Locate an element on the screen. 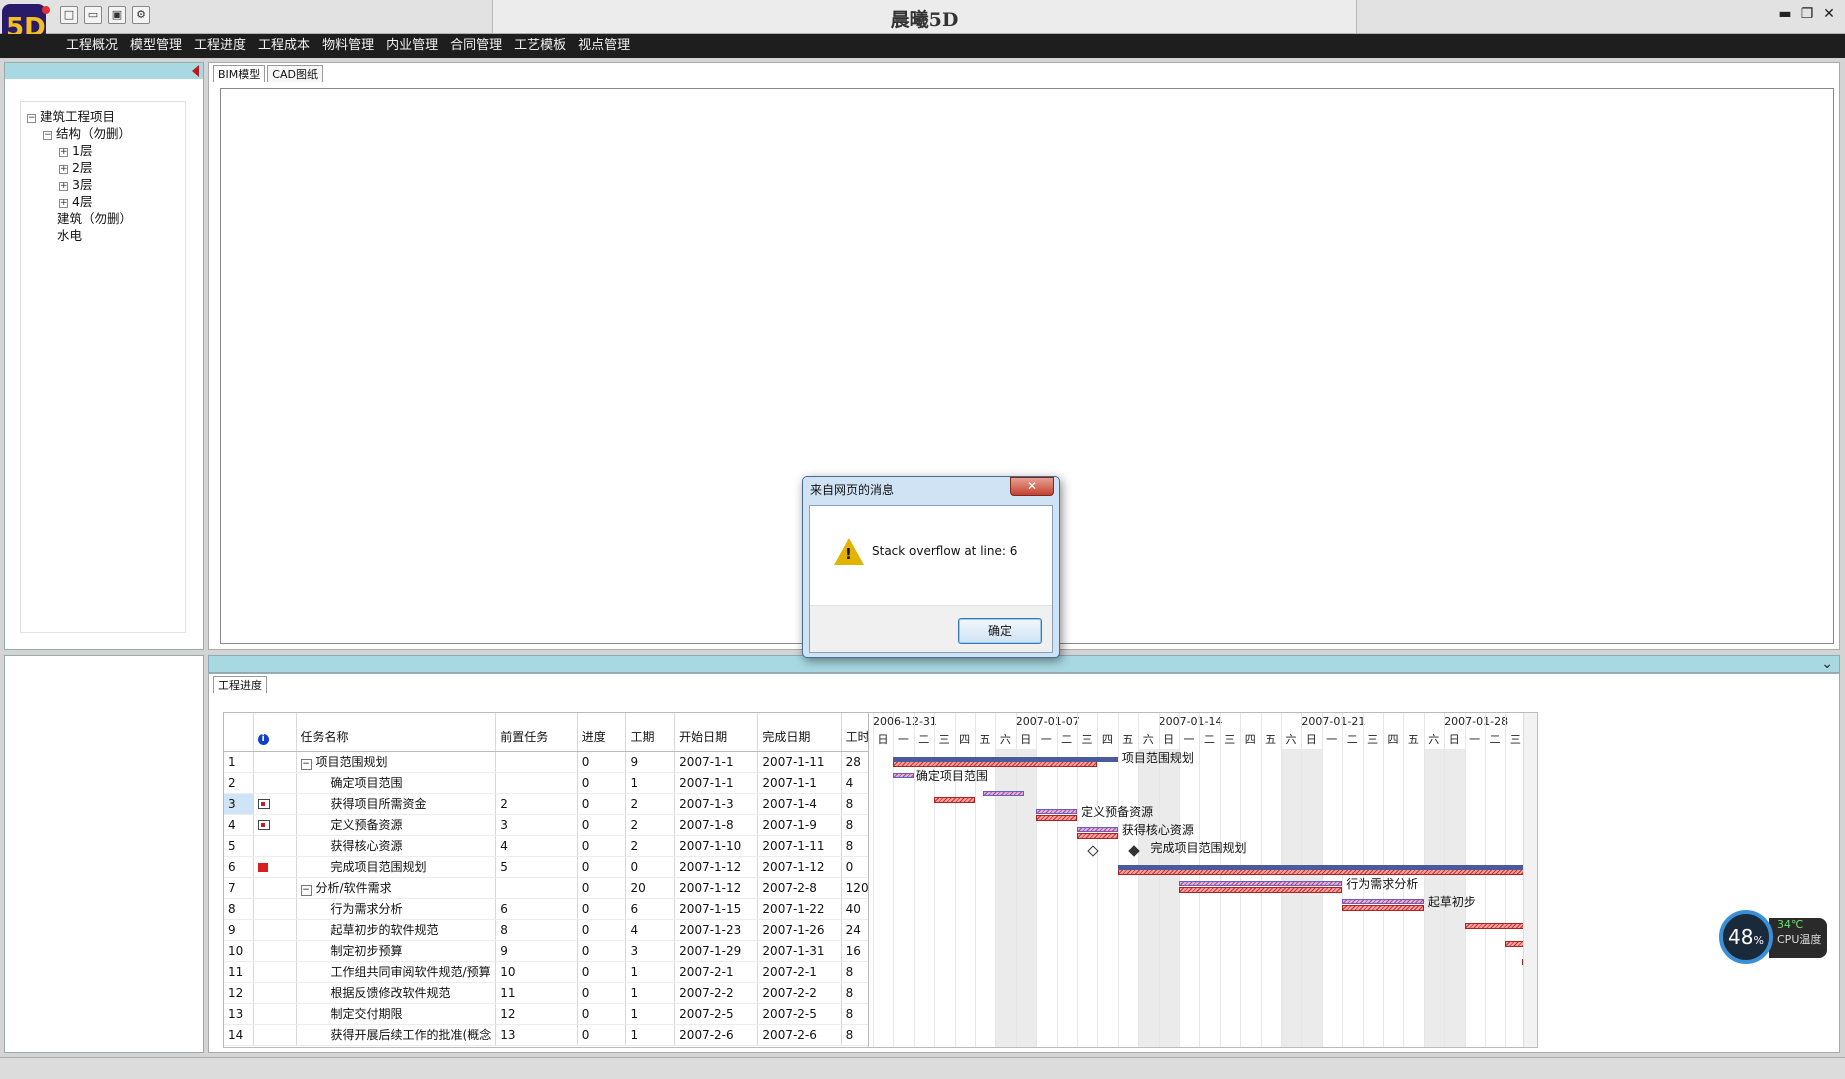 This screenshot has height=1079, width=1845. dialog-close-button: ✕ is located at coordinates (1032, 486).